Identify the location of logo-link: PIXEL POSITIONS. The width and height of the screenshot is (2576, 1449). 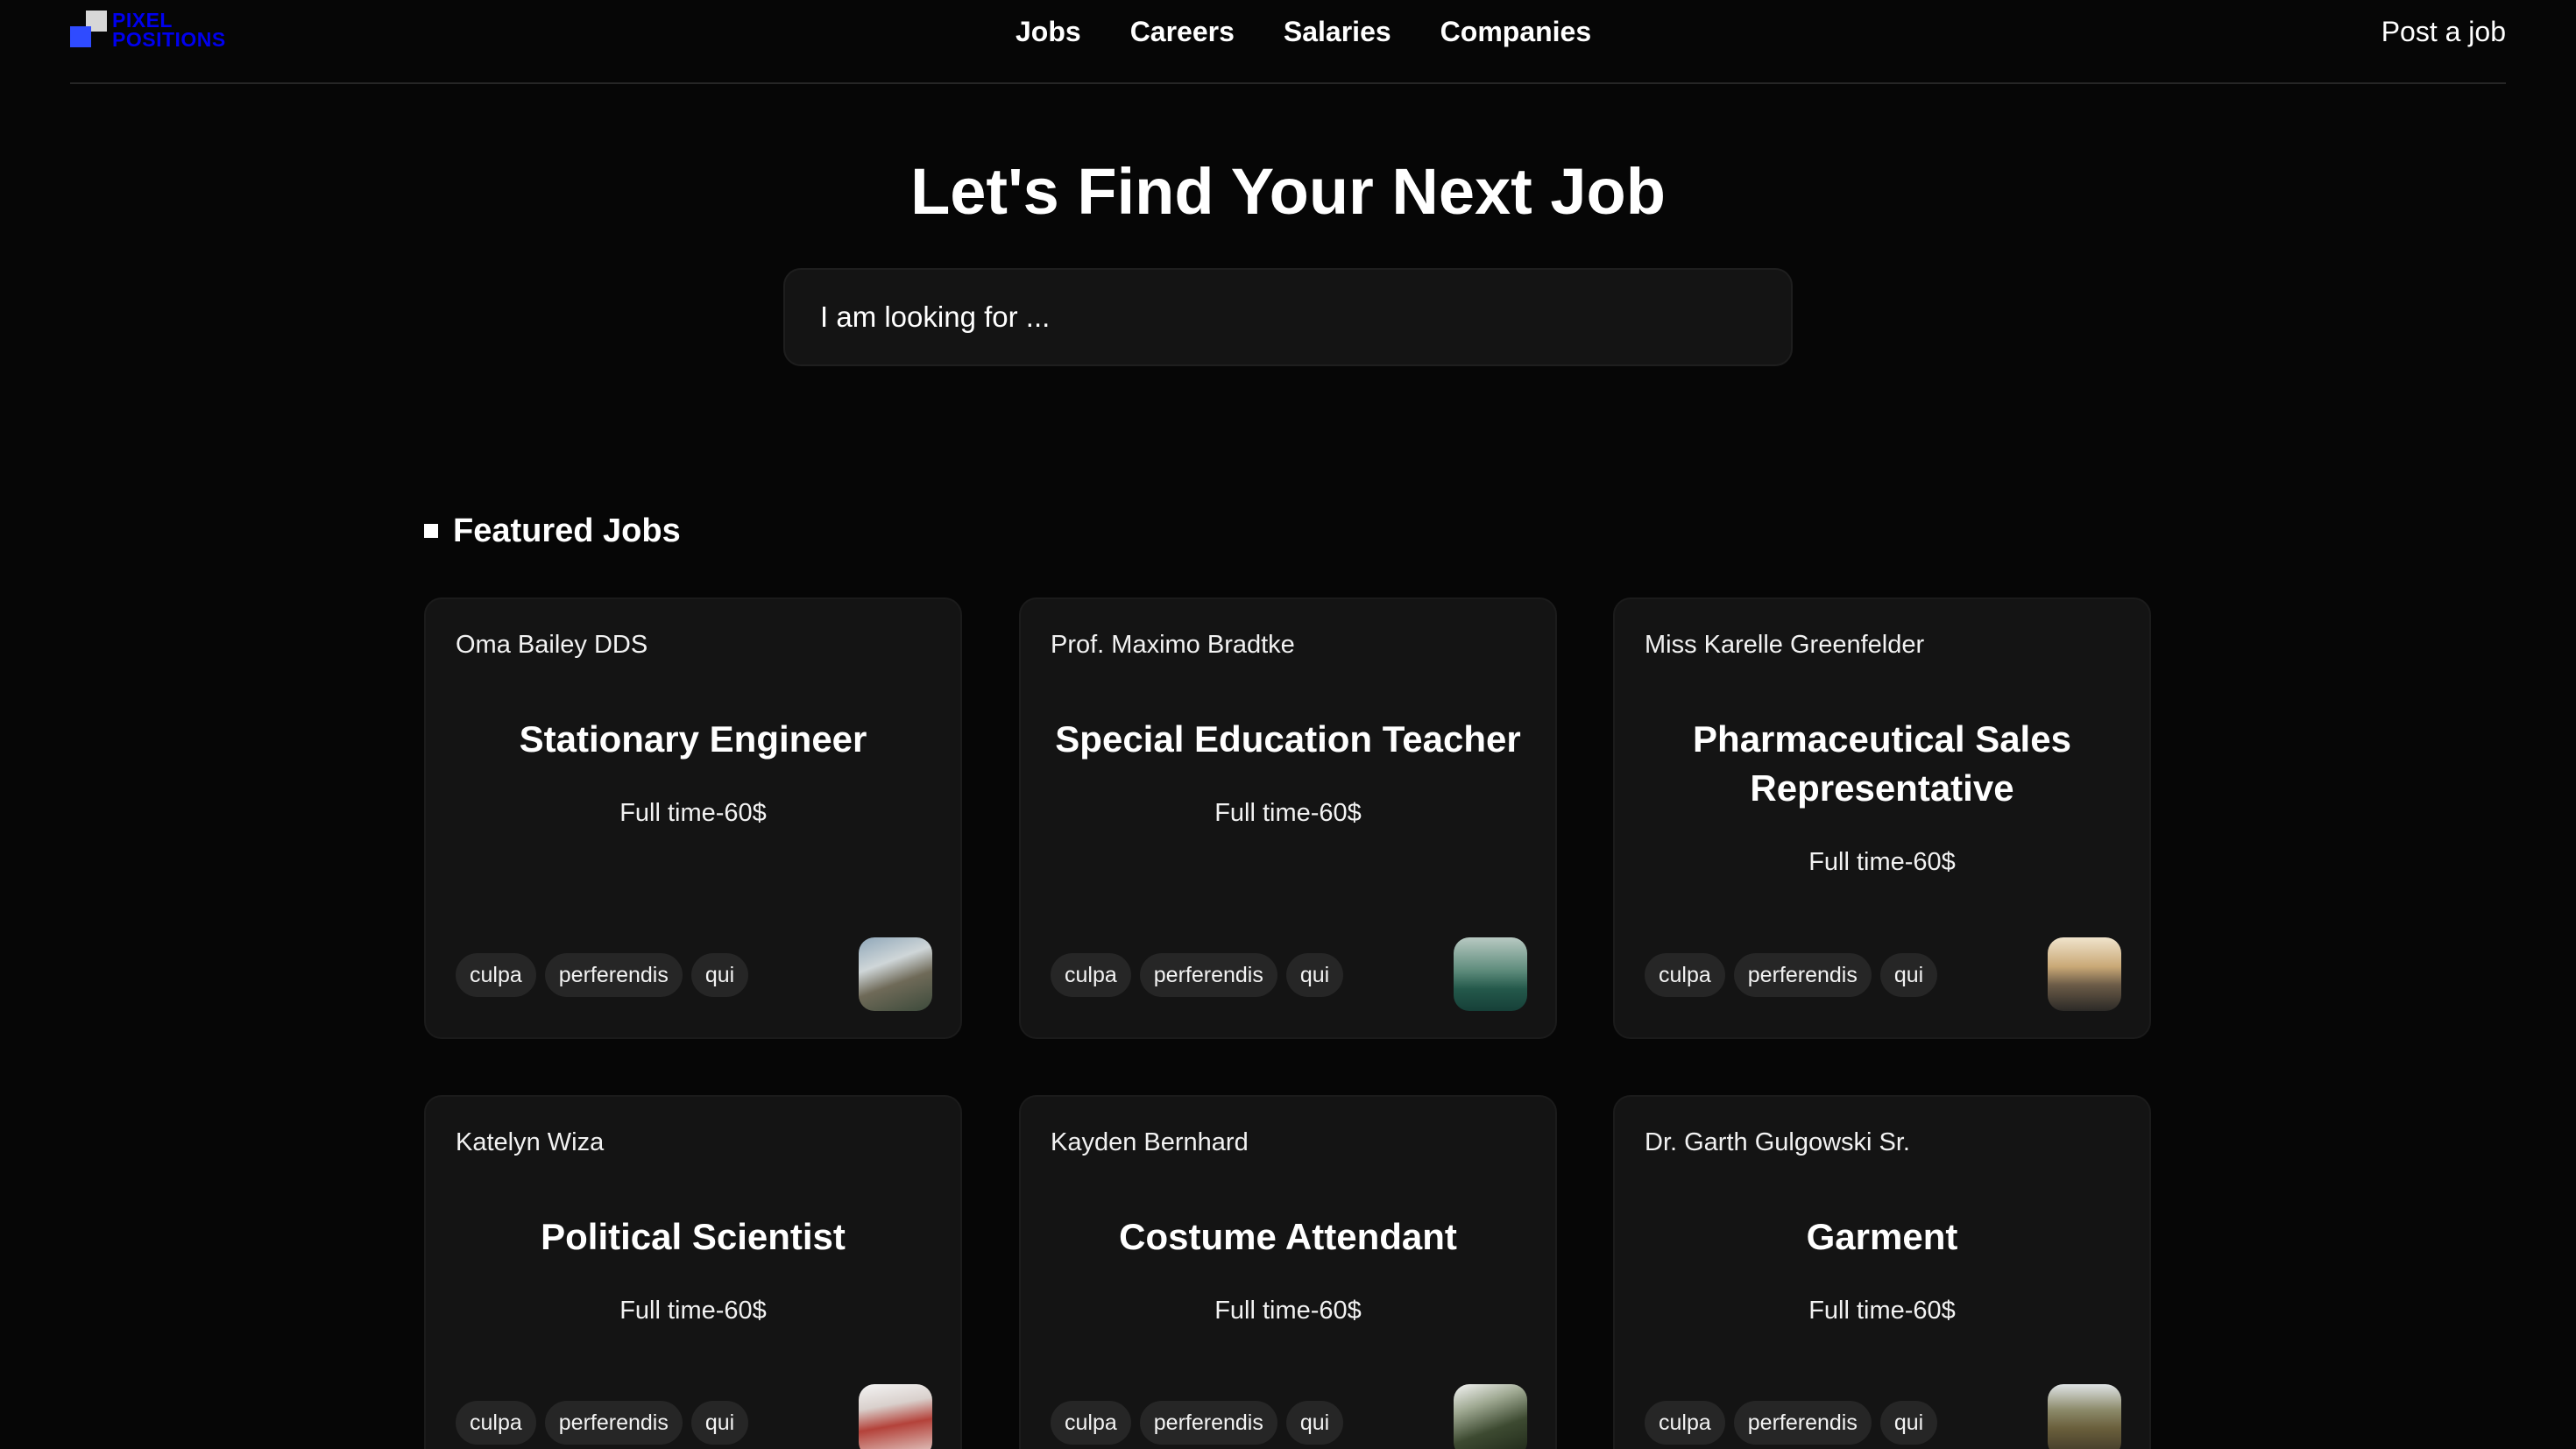
(153, 32).